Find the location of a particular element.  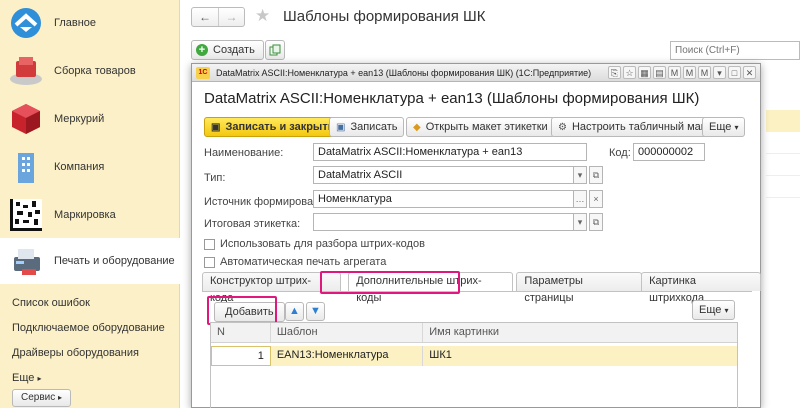

link-error-list: Список ошибок is located at coordinates (88, 308).